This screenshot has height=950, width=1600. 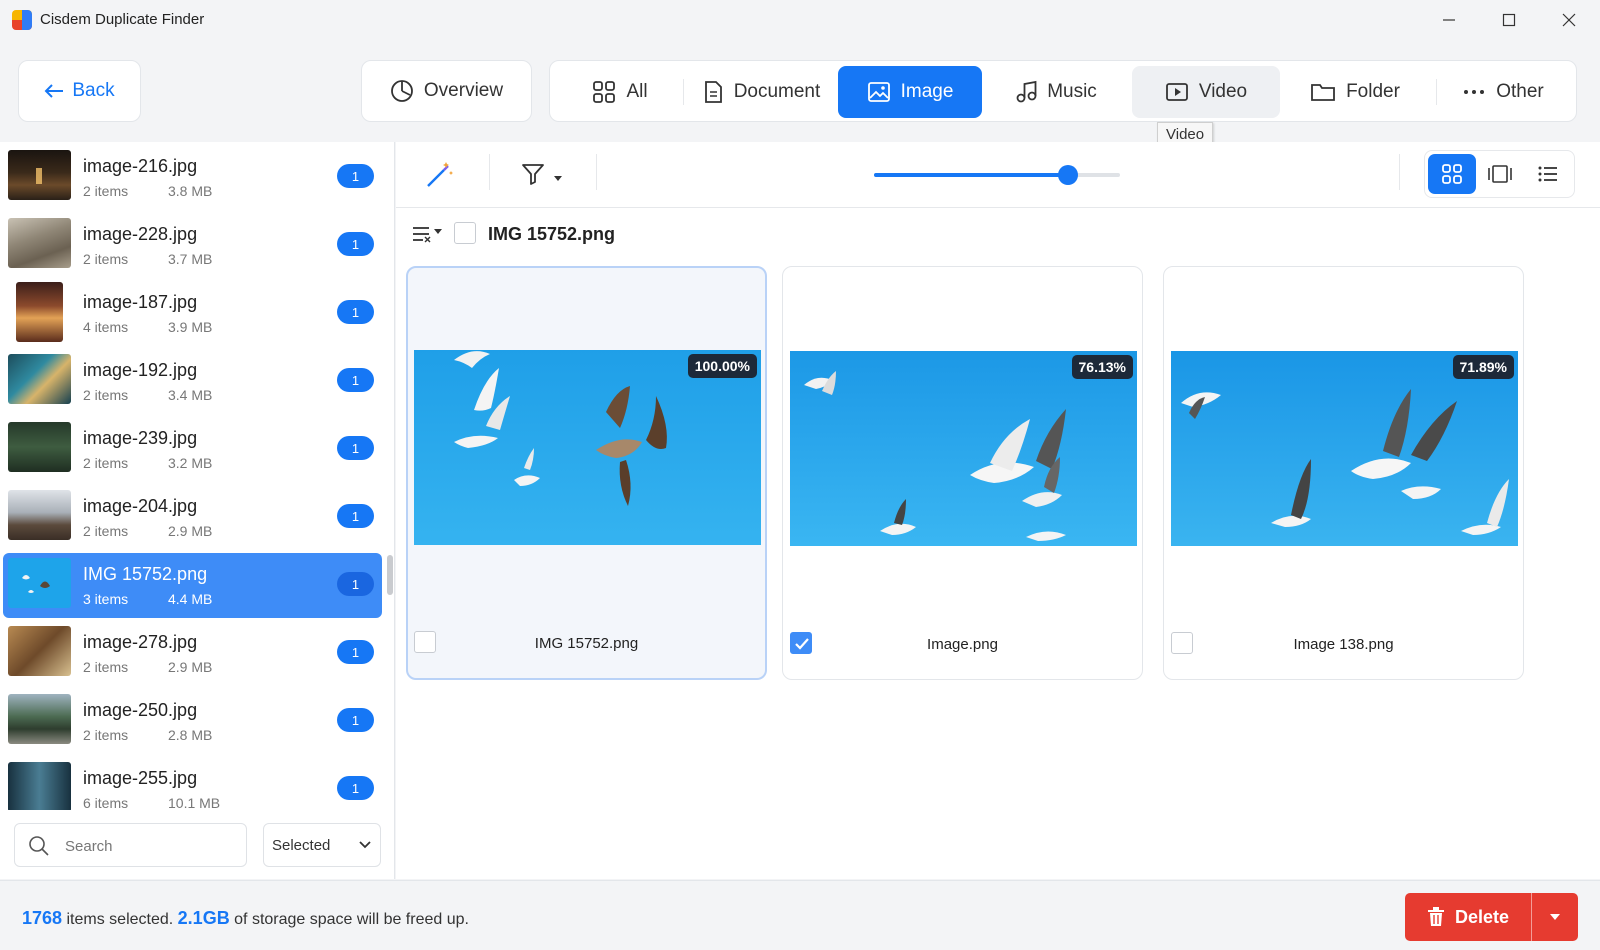 I want to click on maximize-icon, so click(x=1509, y=20).